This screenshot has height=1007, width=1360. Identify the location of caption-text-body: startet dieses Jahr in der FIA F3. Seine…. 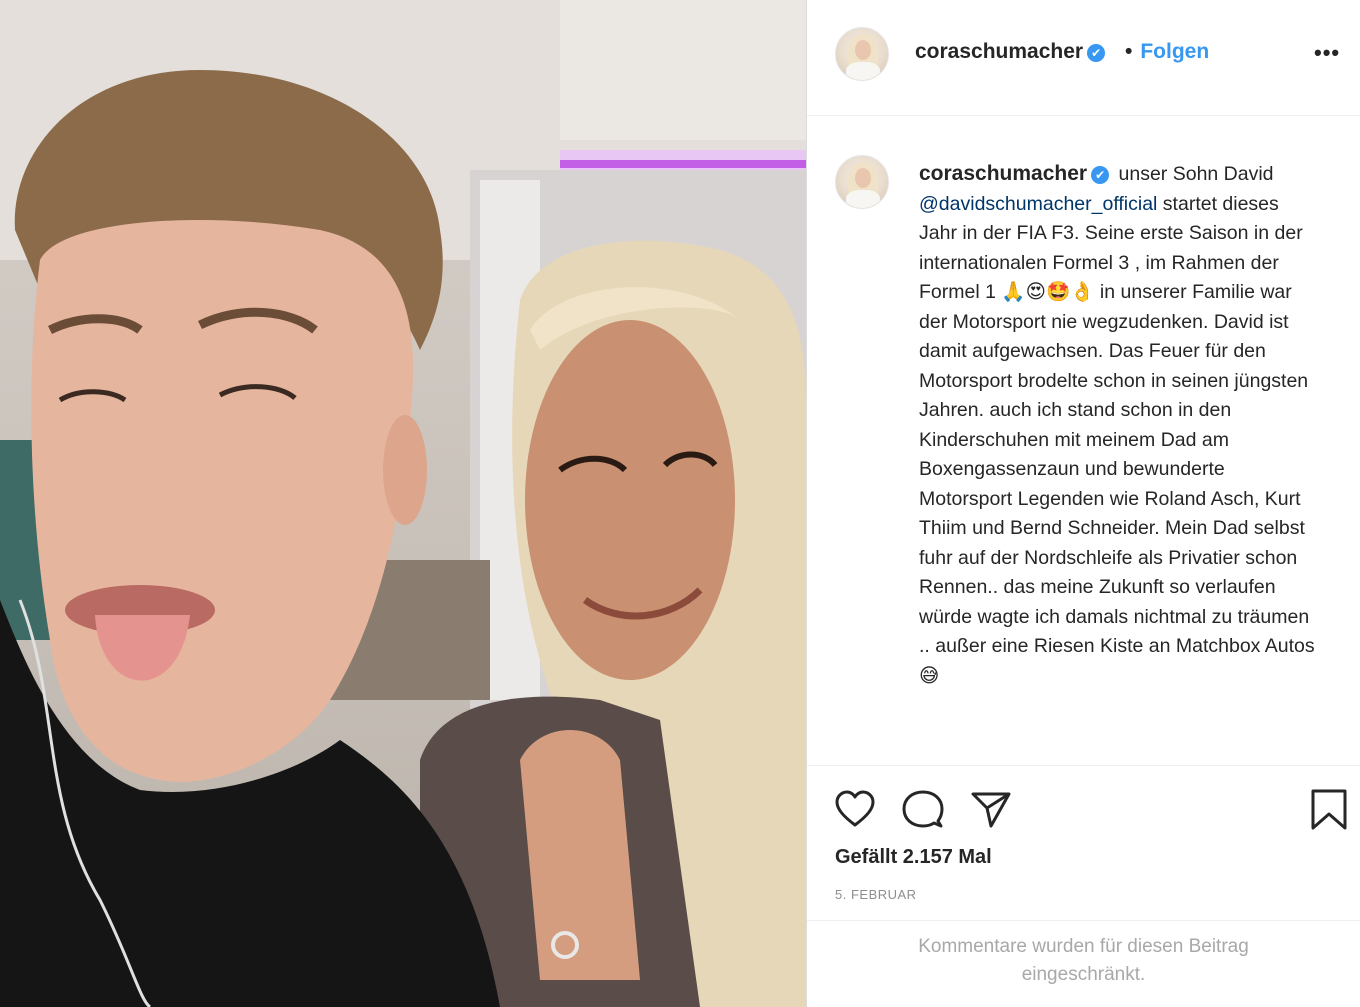
(1117, 439).